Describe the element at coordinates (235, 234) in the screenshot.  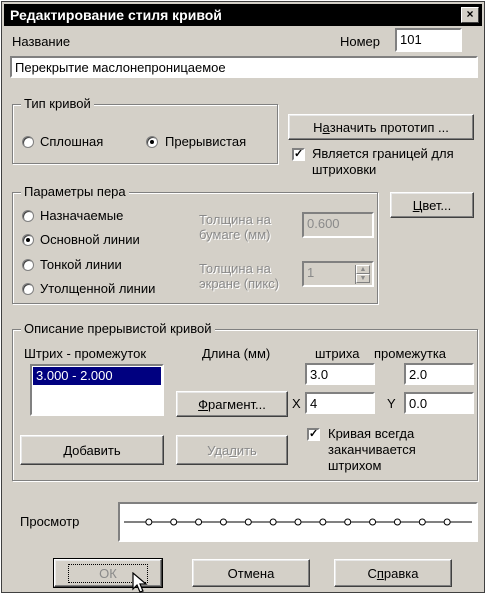
I see `paper-thickness-label-2: бумаге (мм)` at that location.